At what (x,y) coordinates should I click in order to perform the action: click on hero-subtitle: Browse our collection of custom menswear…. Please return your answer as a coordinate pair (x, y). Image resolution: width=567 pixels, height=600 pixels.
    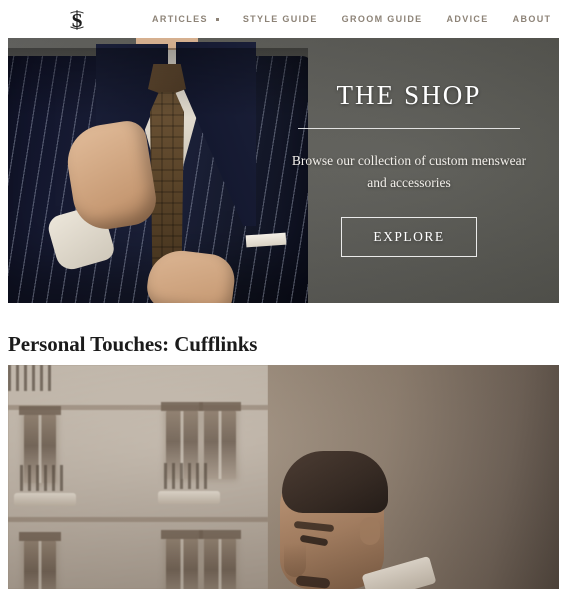
    Looking at the image, I should click on (409, 171).